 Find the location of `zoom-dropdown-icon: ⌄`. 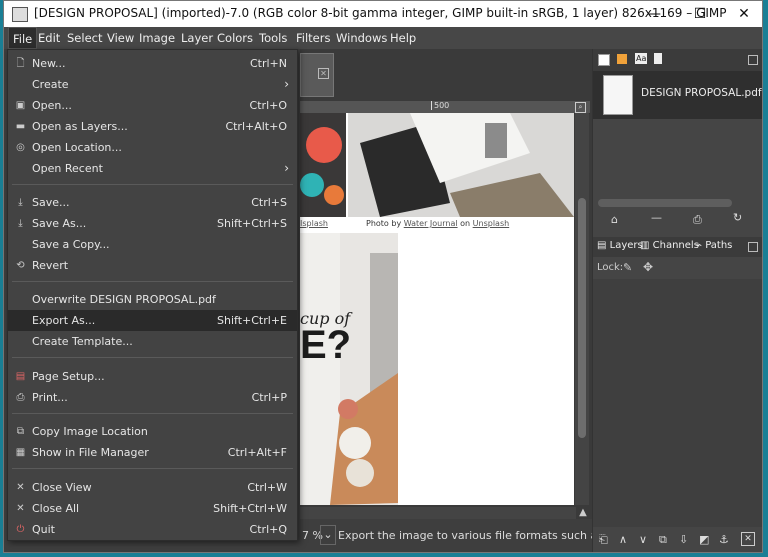

zoom-dropdown-icon: ⌄ is located at coordinates (328, 535).